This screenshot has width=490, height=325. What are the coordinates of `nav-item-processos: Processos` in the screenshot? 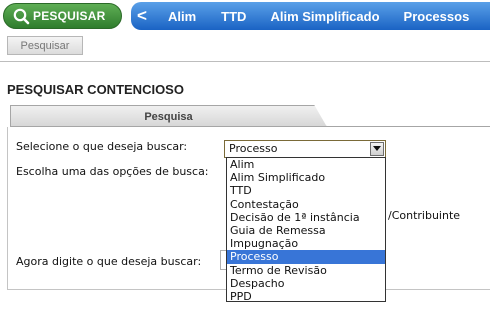 It's located at (437, 16).